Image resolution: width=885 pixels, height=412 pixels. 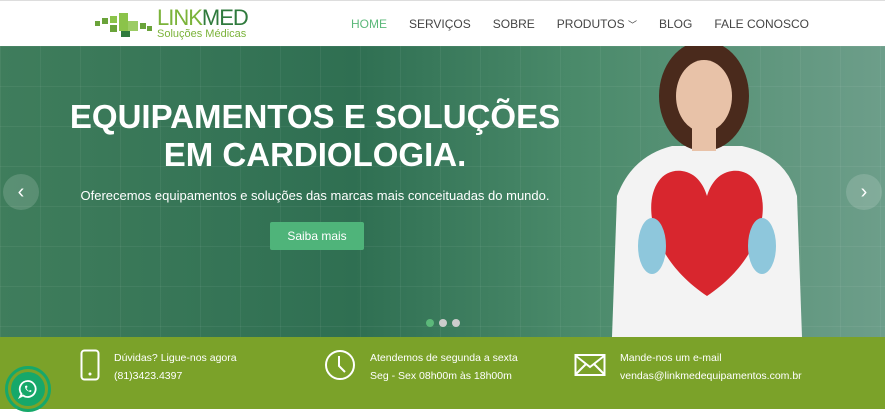 What do you see at coordinates (225, 17) in the screenshot?
I see `logo-title-b: MED` at bounding box center [225, 17].